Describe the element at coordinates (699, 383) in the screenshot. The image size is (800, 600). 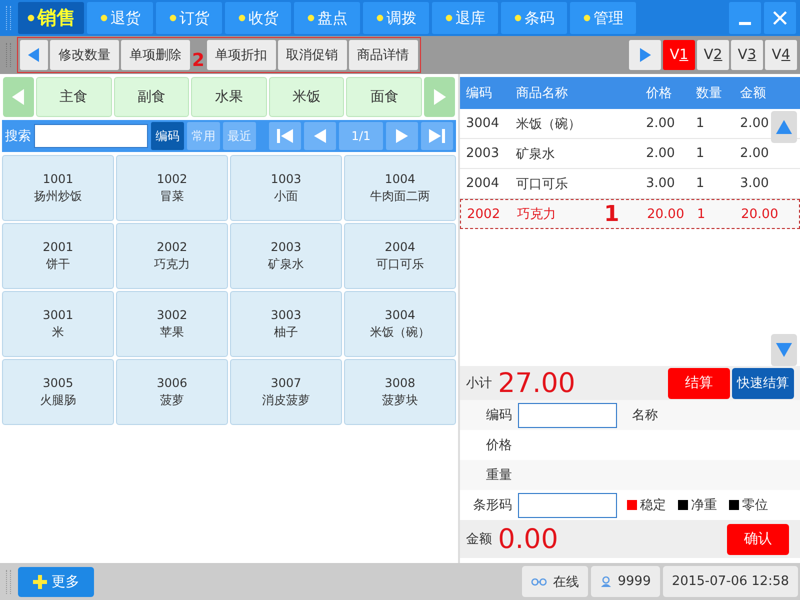
I see `settle-button: 结算` at that location.